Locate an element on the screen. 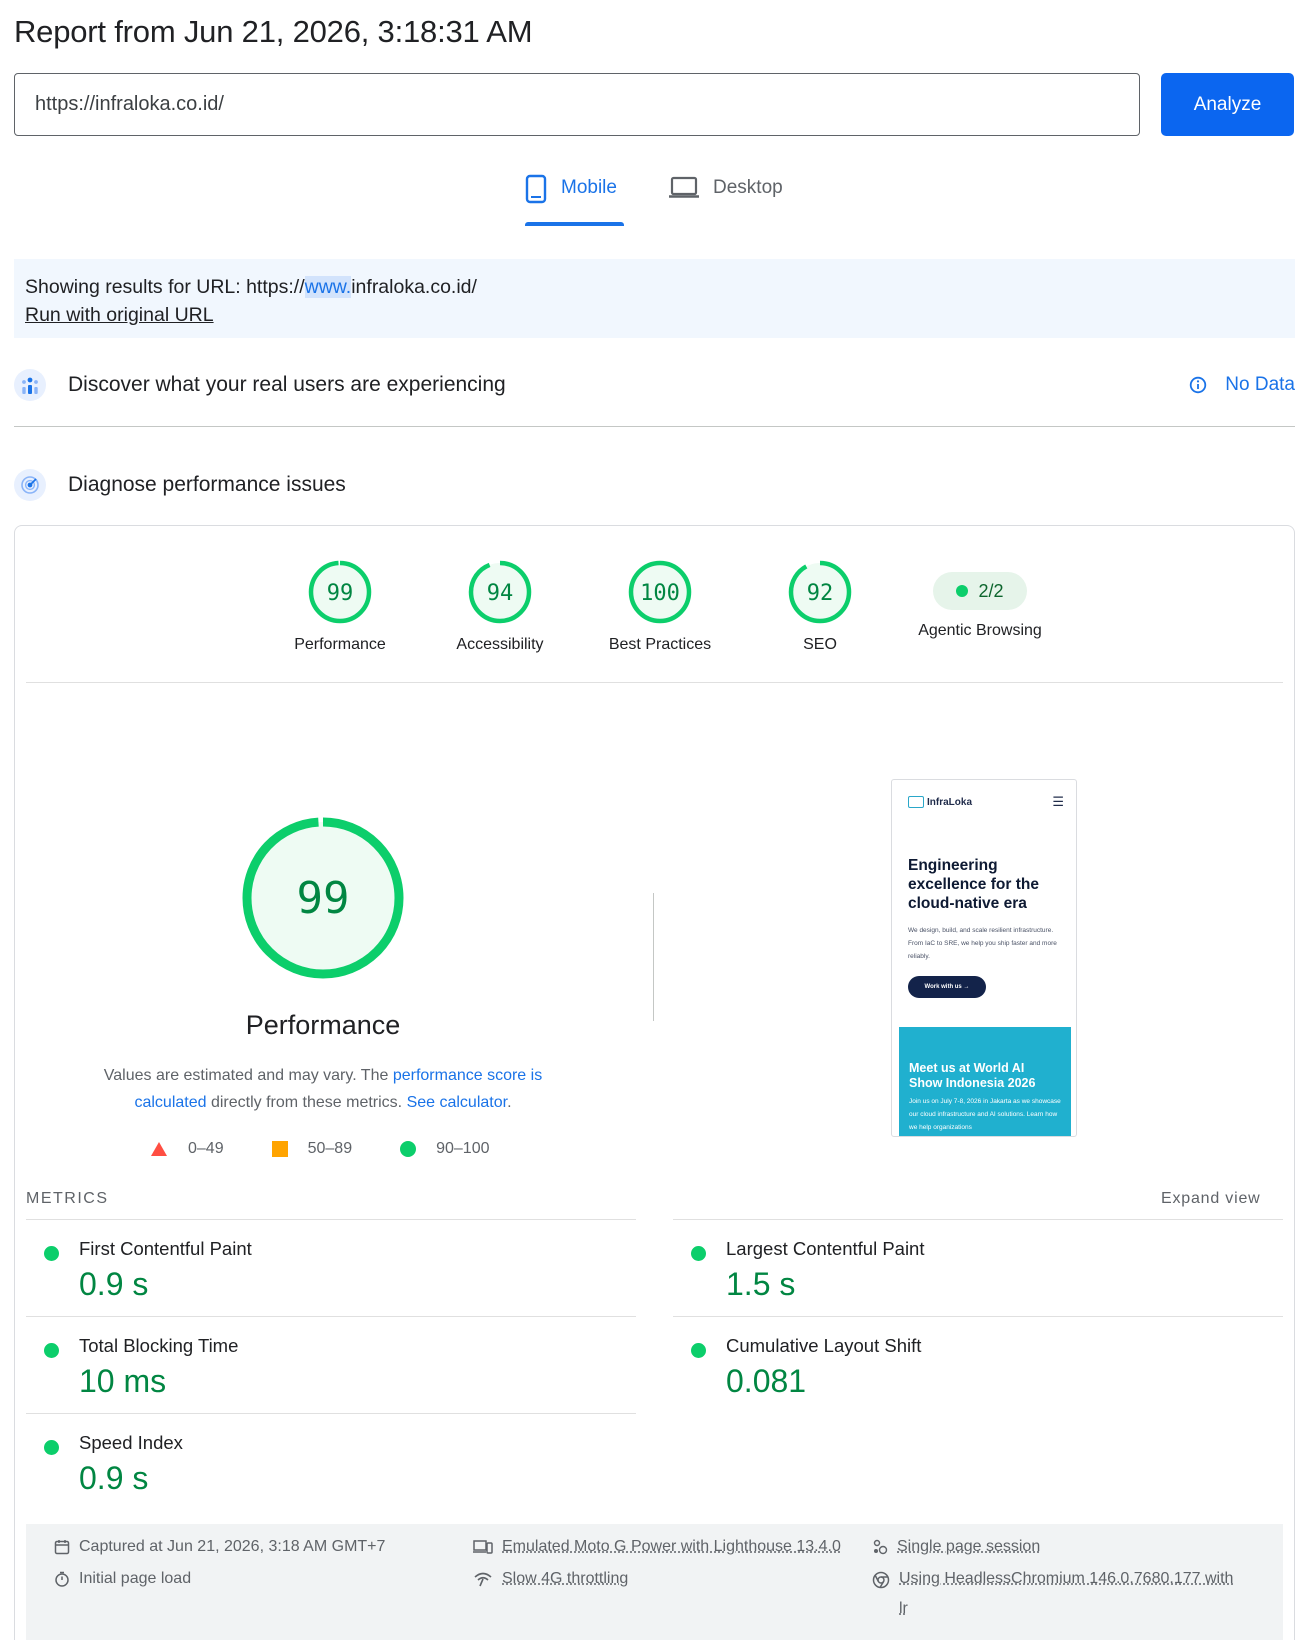 This screenshot has height=1640, width=1306. preview-logo-icon is located at coordinates (916, 802).